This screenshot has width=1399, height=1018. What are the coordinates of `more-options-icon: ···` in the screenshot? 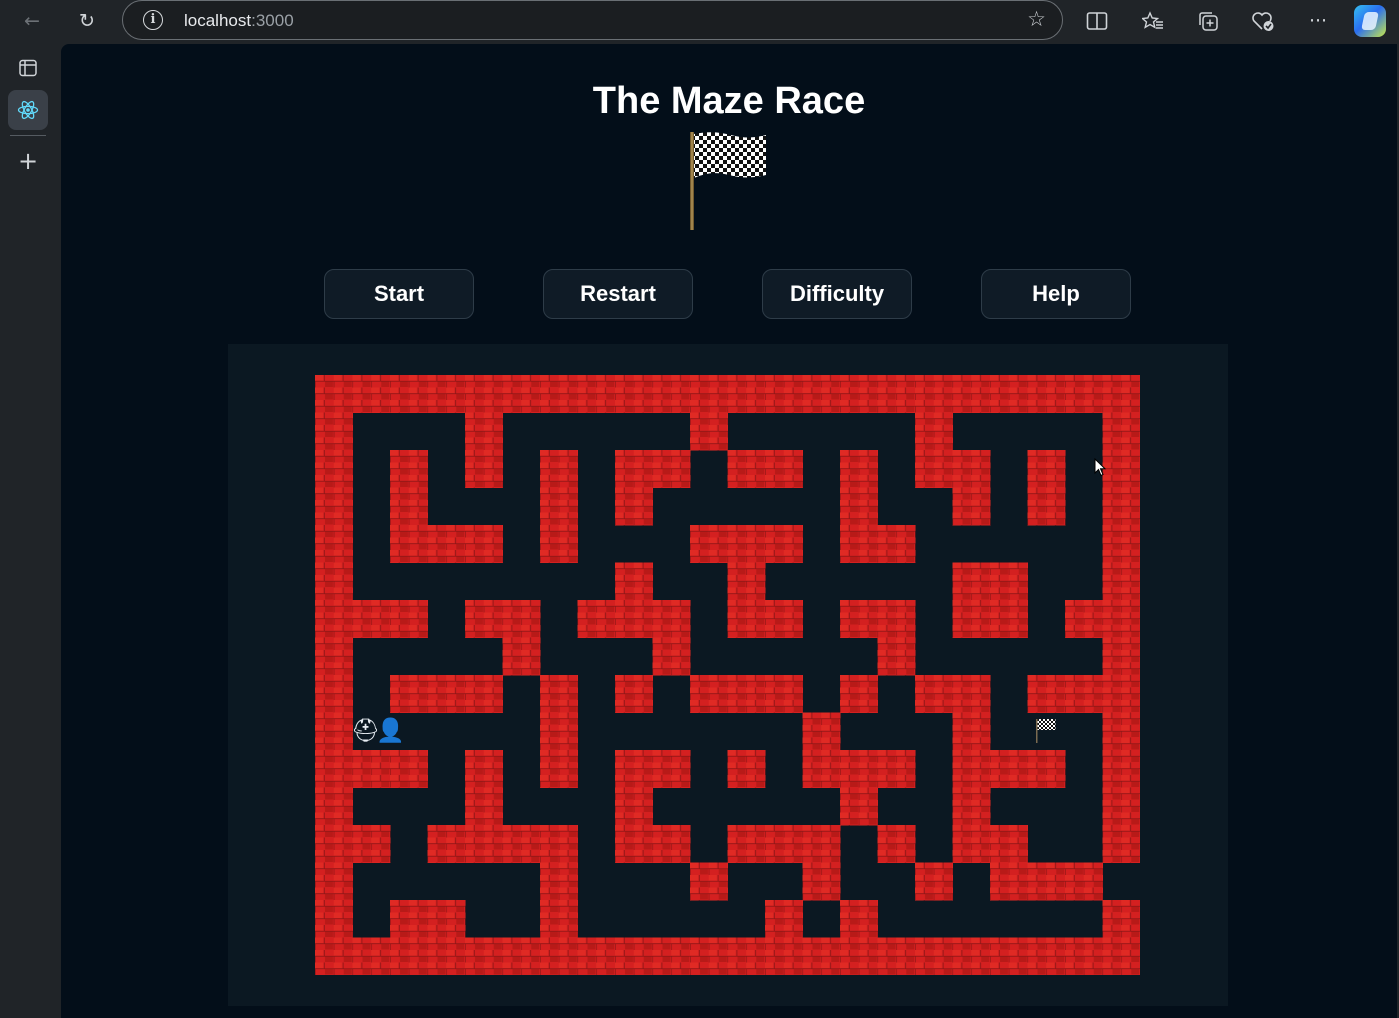 It's located at (1318, 21).